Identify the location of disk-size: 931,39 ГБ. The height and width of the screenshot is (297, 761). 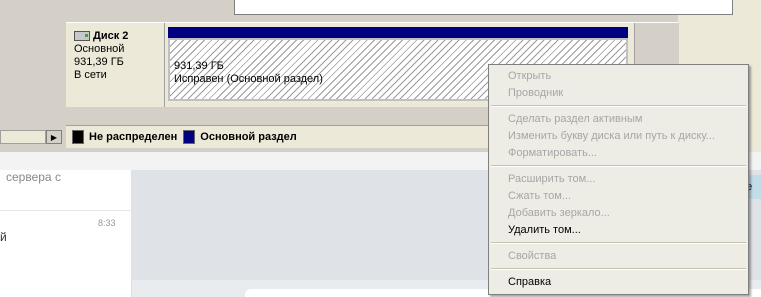
(99, 62).